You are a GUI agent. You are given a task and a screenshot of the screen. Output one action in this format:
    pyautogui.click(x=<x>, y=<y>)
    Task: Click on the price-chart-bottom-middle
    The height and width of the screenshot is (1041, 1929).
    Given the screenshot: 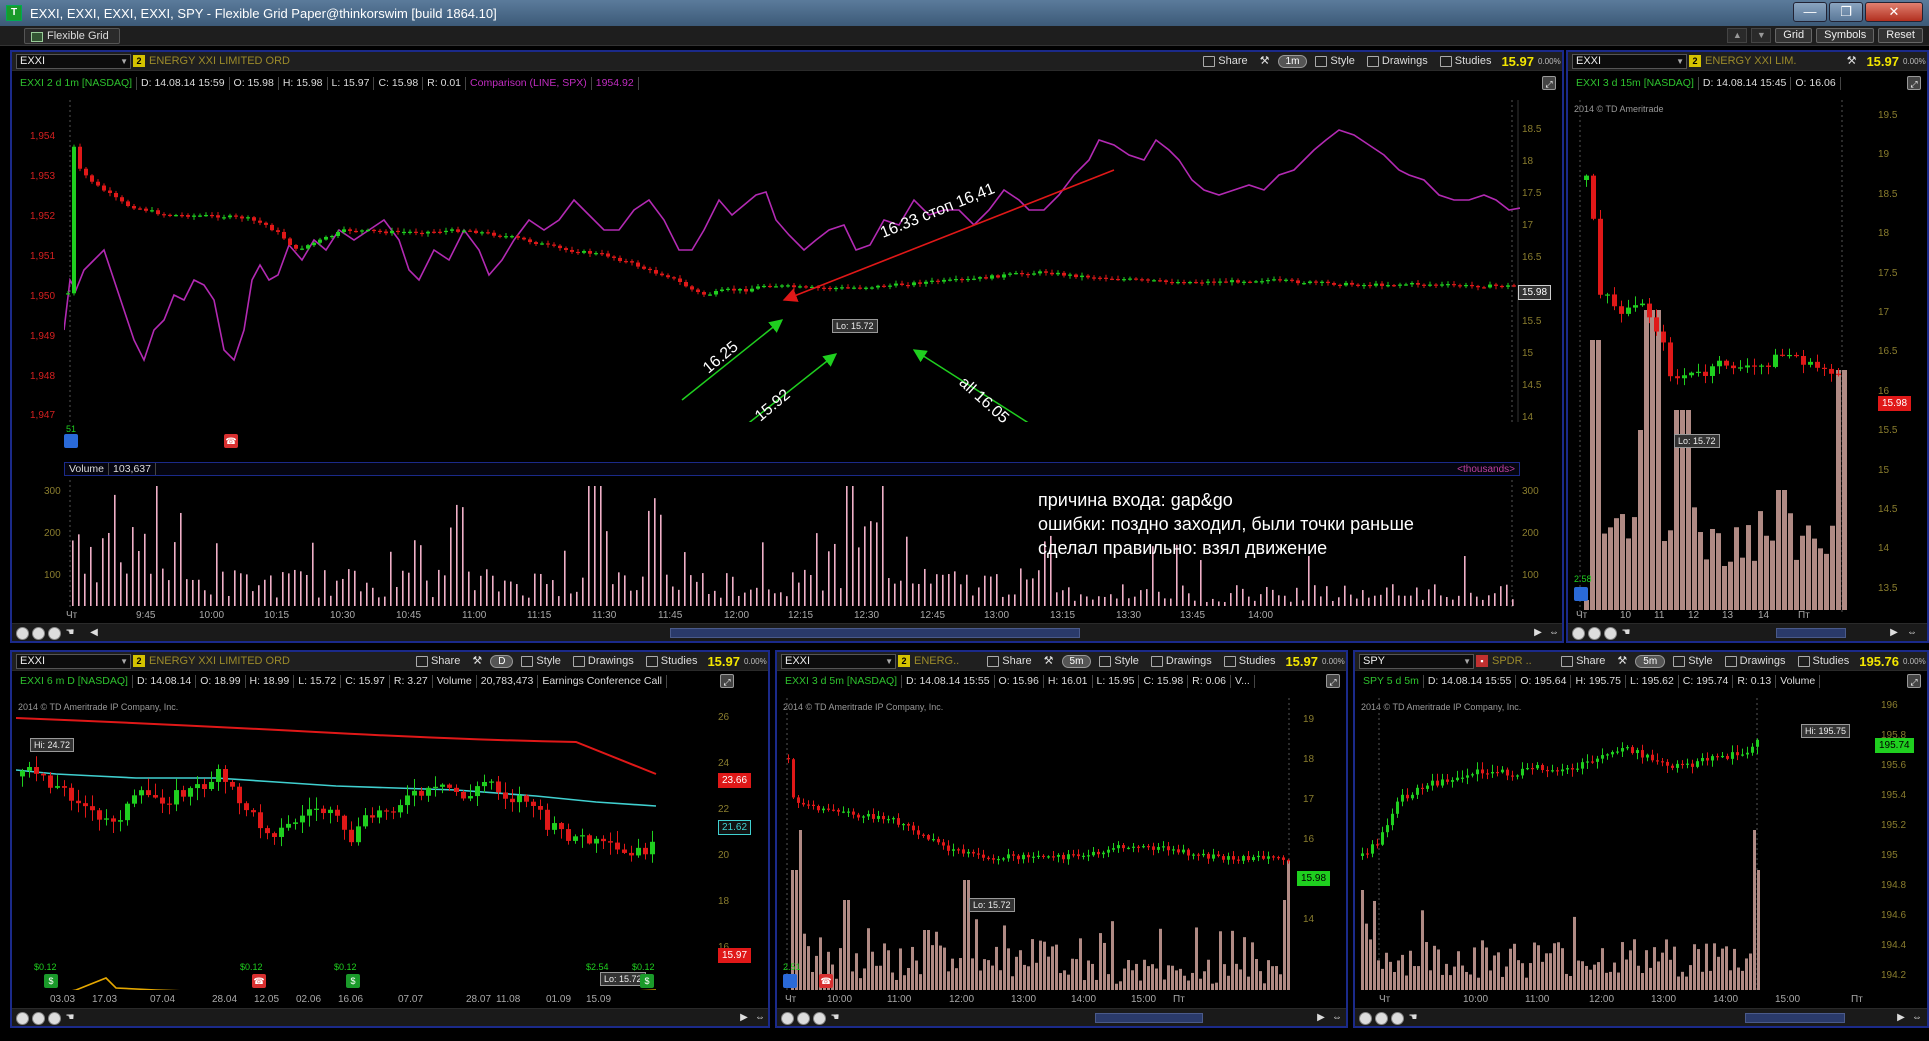 What is the action you would take?
    pyautogui.click(x=1038, y=844)
    